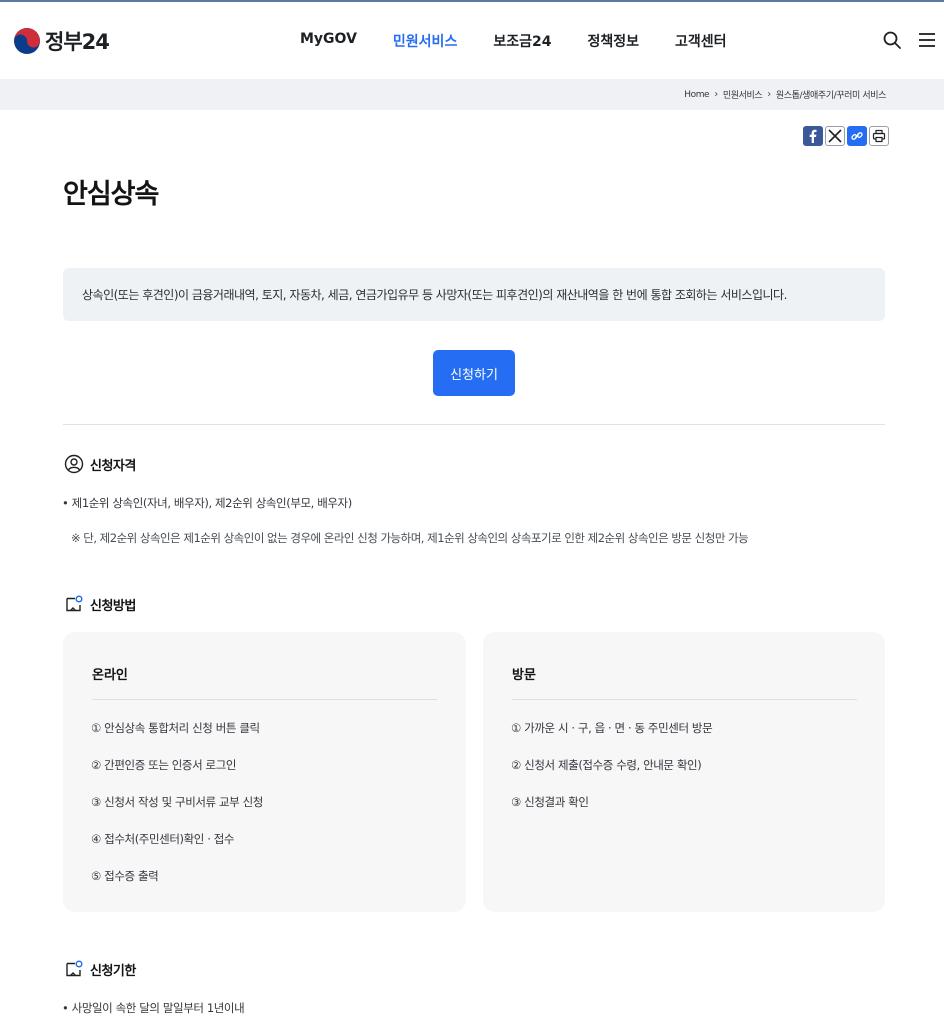 The width and height of the screenshot is (944, 1024). What do you see at coordinates (158, 1008) in the screenshot?
I see `deadline-text: 사망일이 속한 달의 말일부터 1년이내` at bounding box center [158, 1008].